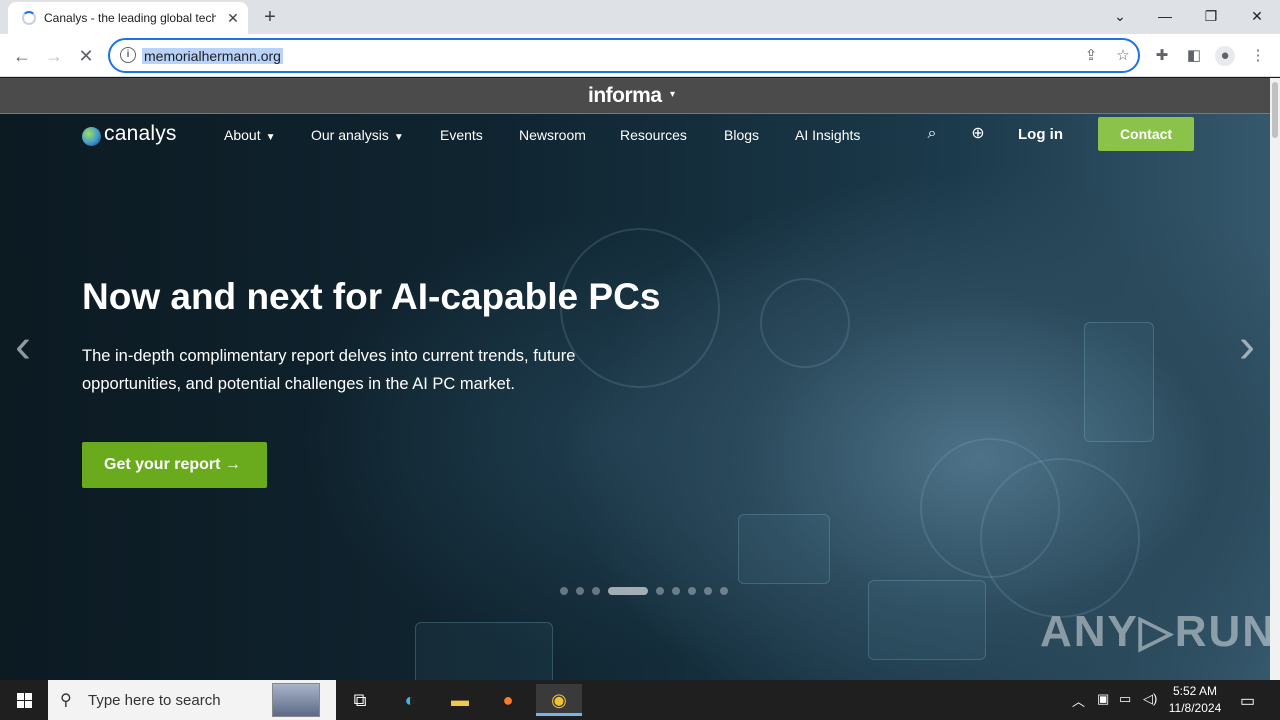 This screenshot has width=1280, height=720. I want to click on back-arrow-icon: ←, so click(22, 56).